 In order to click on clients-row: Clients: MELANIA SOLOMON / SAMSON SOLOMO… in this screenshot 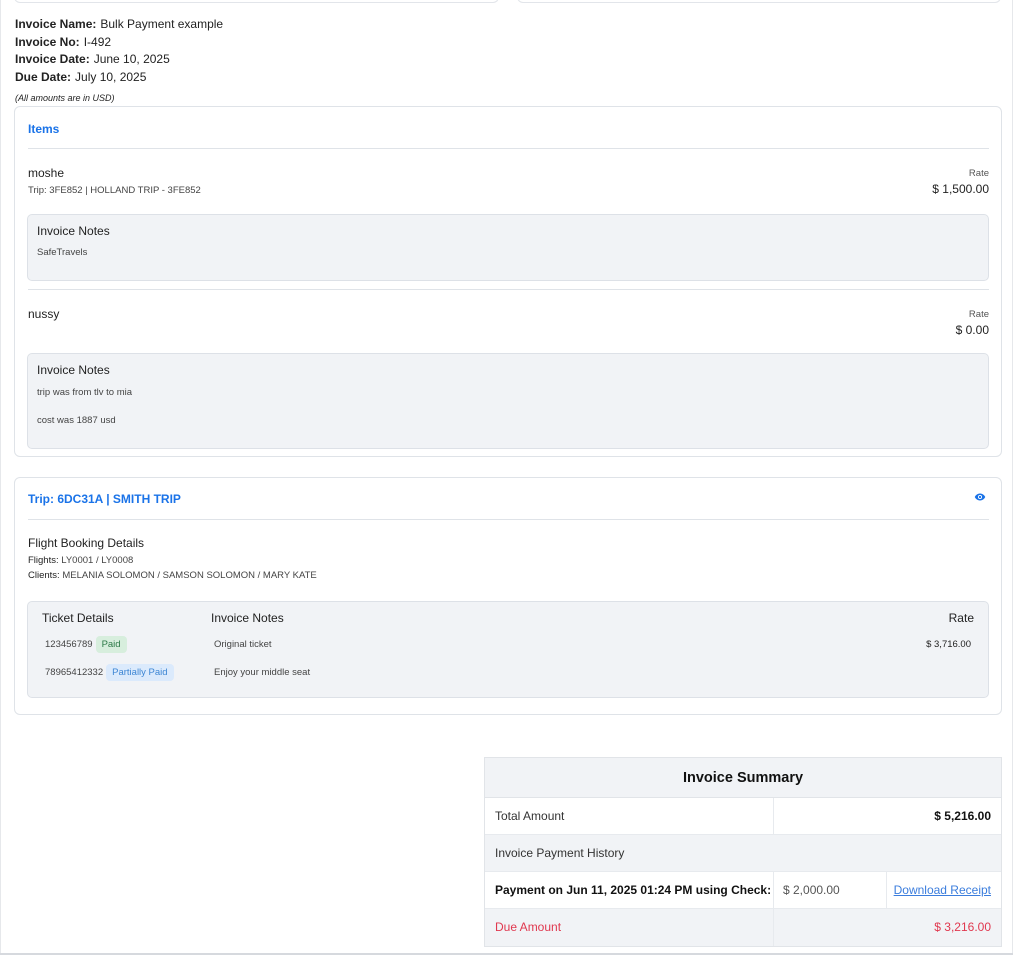, I will do `click(172, 575)`.